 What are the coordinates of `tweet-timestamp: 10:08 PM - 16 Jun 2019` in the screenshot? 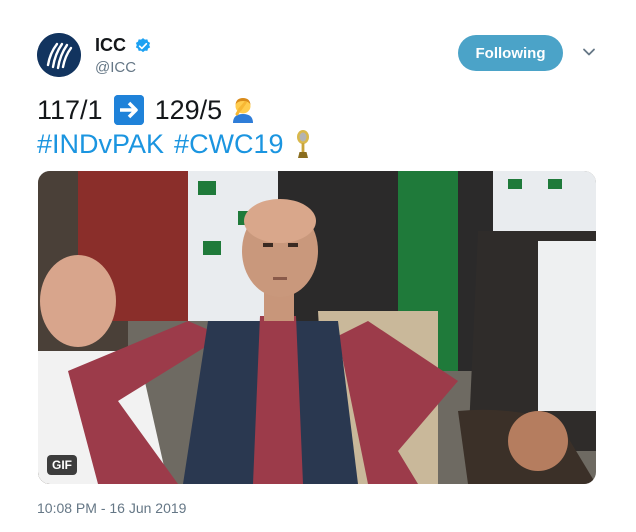 It's located at (111, 508).